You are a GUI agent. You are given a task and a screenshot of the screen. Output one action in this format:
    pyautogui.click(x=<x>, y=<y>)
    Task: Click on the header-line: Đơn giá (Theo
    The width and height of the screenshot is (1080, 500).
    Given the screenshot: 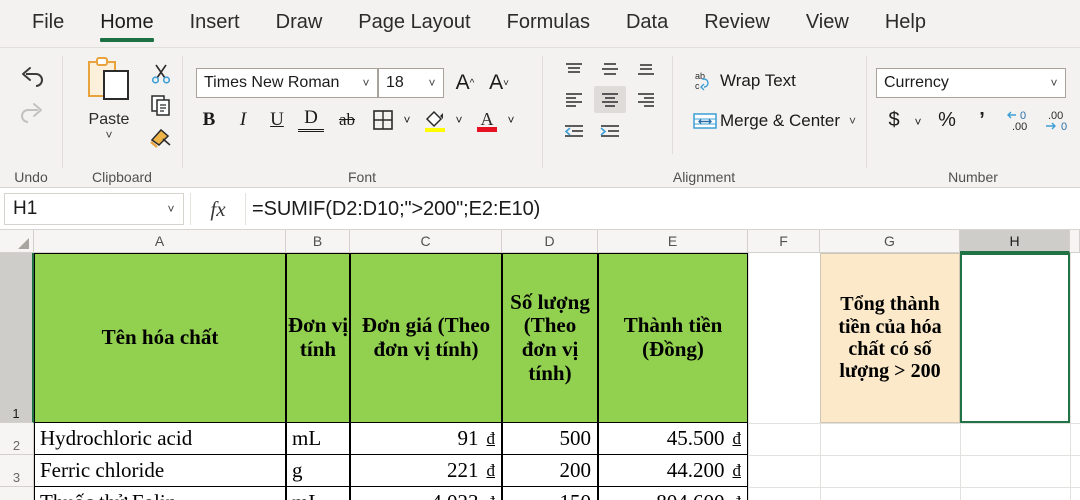 What is the action you would take?
    pyautogui.click(x=426, y=325)
    